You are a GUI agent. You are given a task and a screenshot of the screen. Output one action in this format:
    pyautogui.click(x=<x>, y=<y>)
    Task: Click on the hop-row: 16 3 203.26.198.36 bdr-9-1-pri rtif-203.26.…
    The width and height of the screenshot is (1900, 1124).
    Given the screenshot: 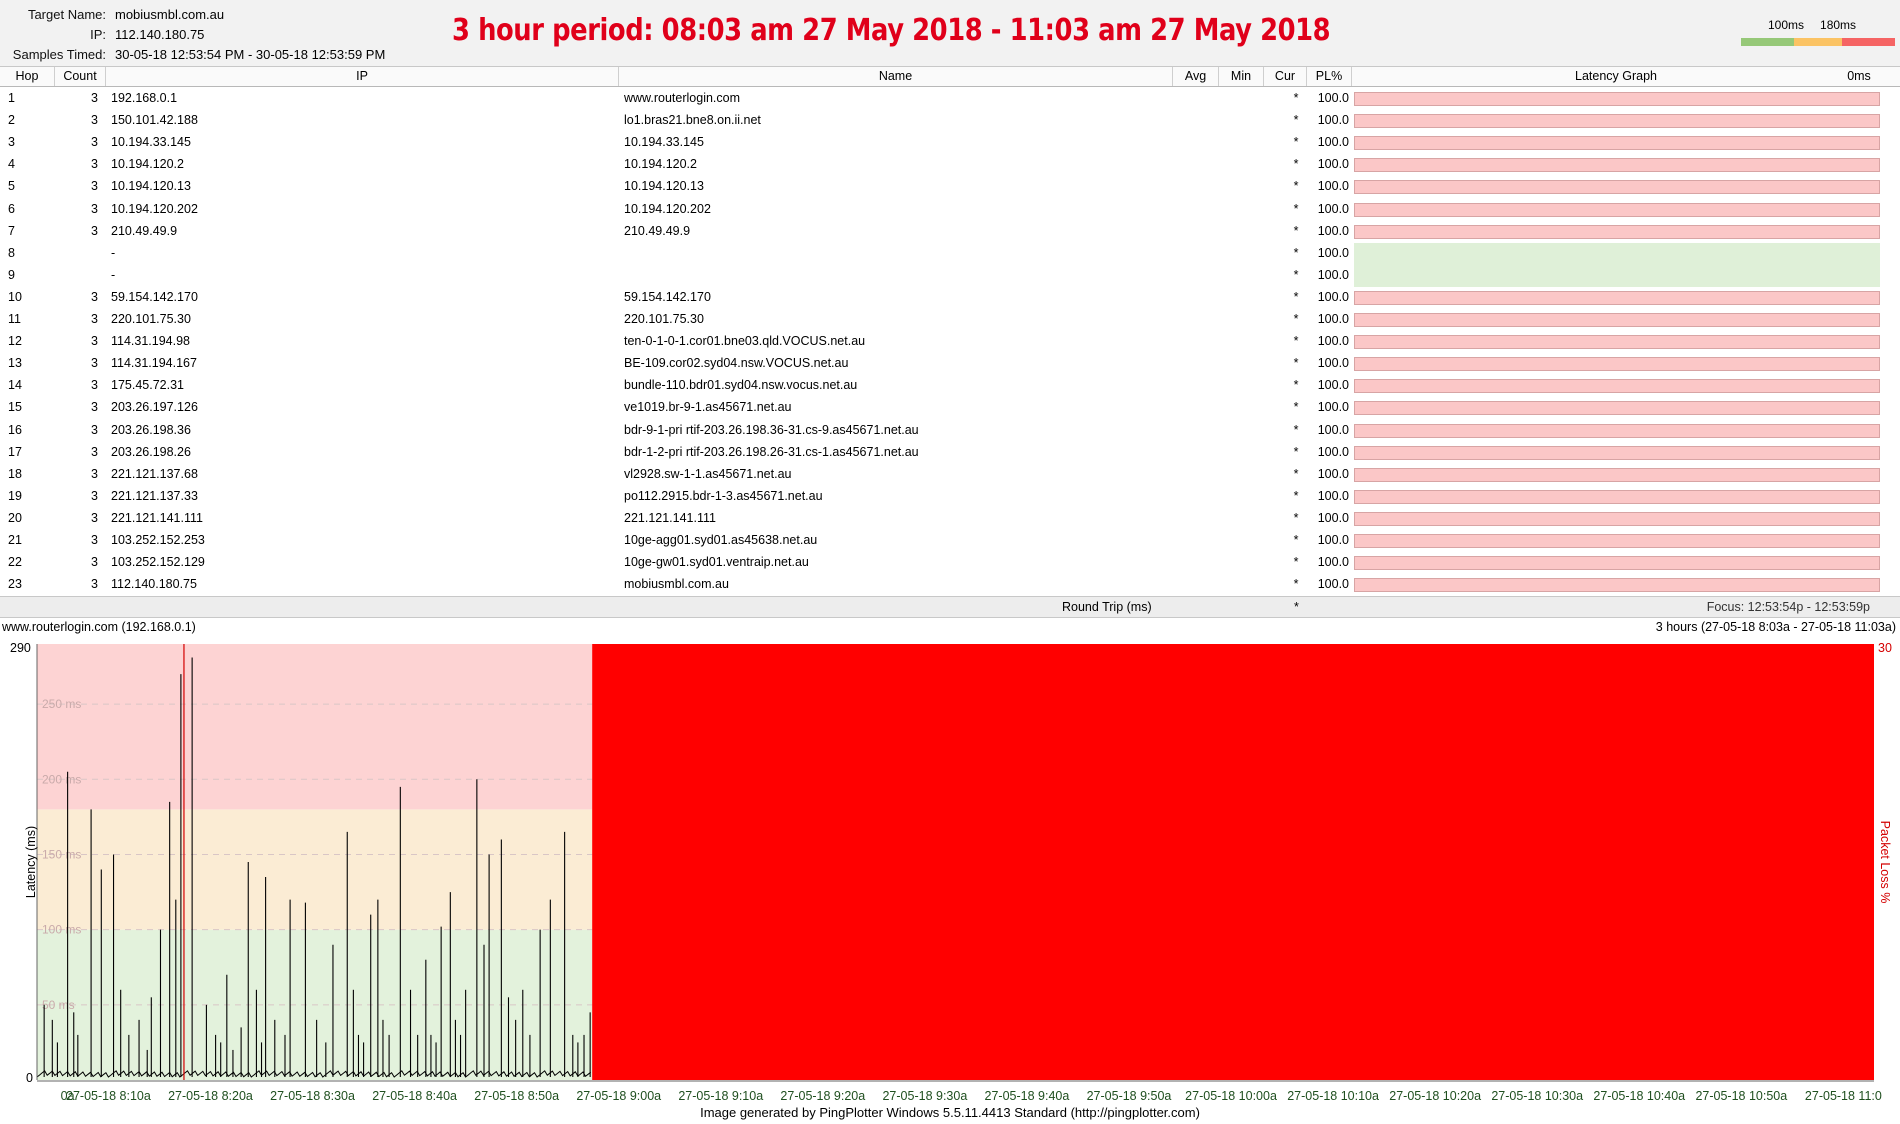 What is the action you would take?
    pyautogui.click(x=950, y=431)
    